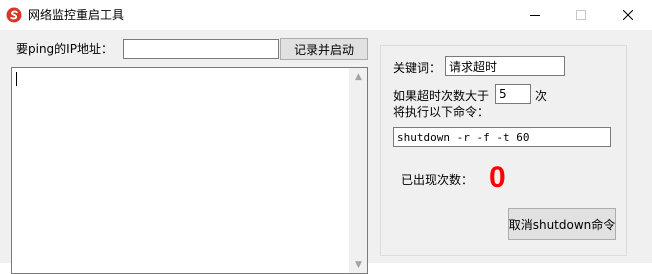 This screenshot has width=652, height=274. I want to click on maximize-icon, so click(581, 15).